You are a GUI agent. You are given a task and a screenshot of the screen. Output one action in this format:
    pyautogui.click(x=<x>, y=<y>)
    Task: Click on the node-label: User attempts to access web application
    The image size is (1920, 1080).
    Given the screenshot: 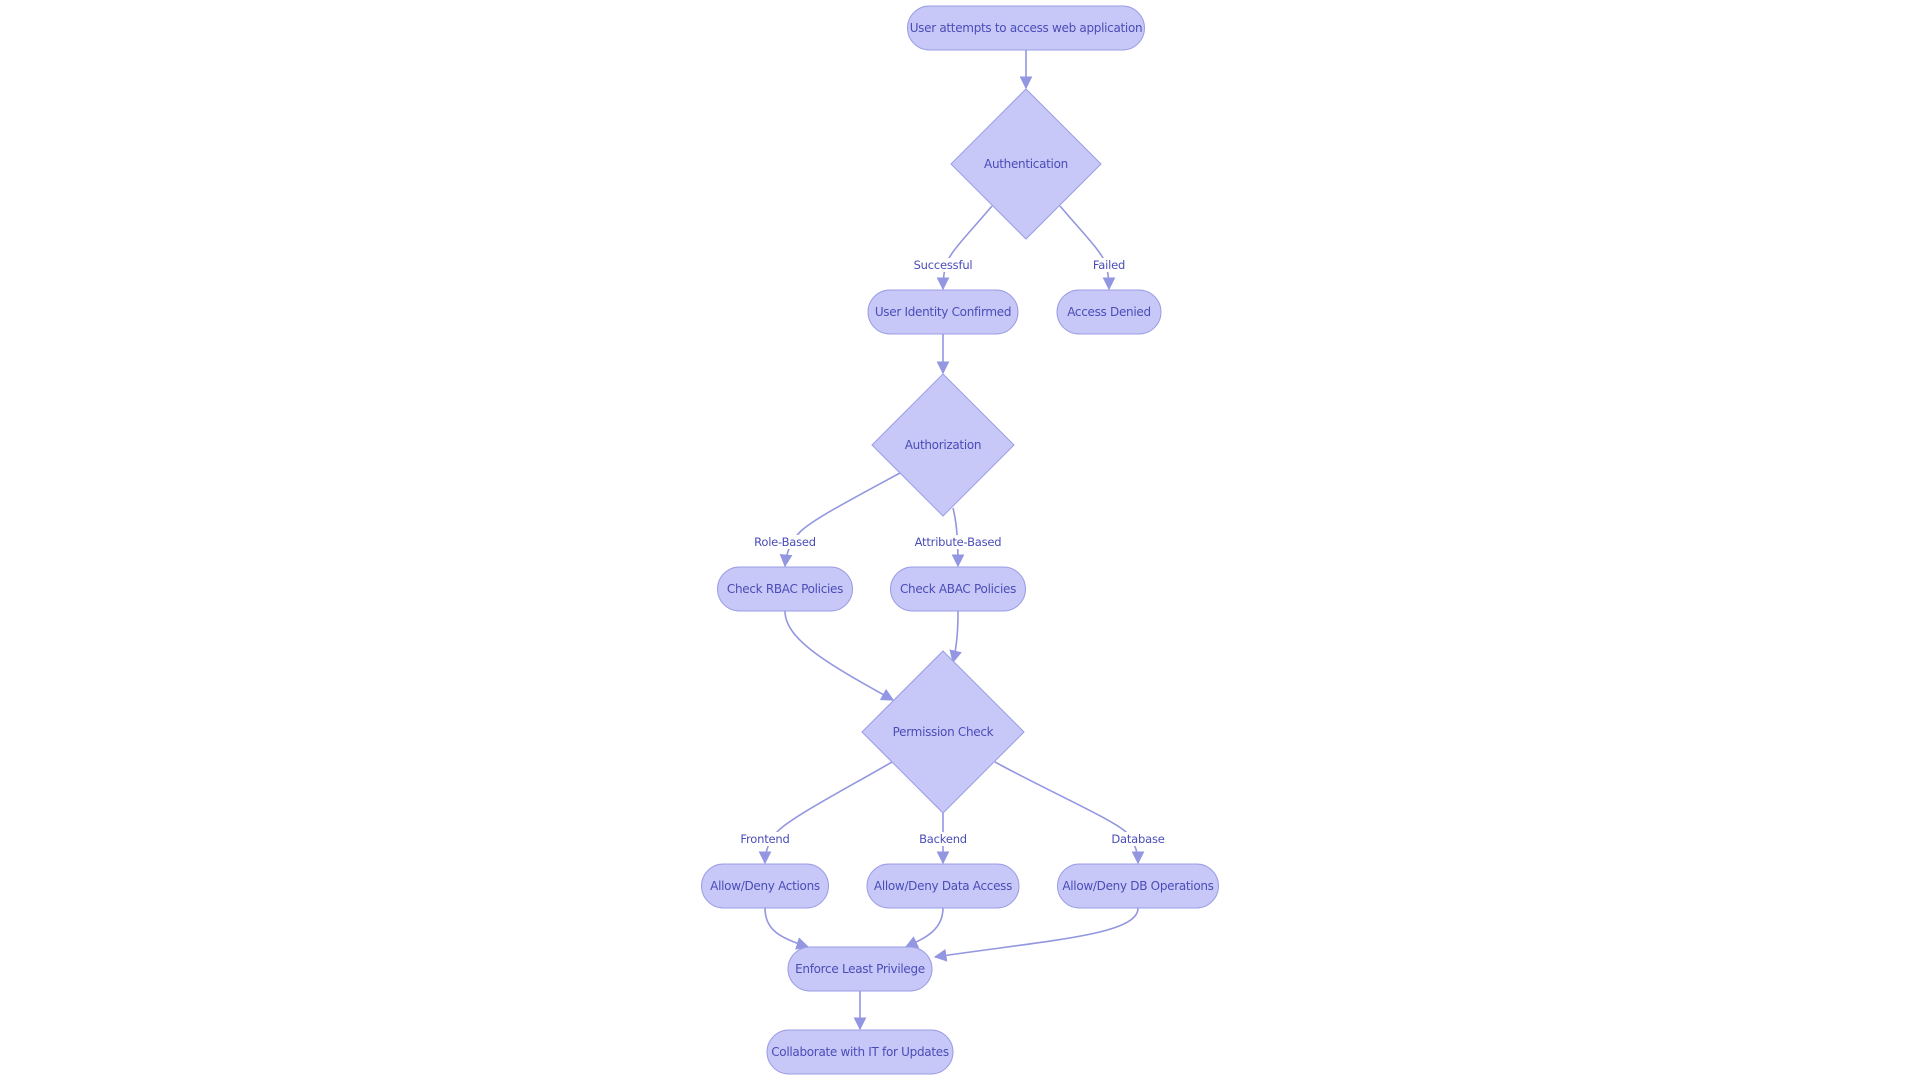 What is the action you would take?
    pyautogui.click(x=1026, y=28)
    